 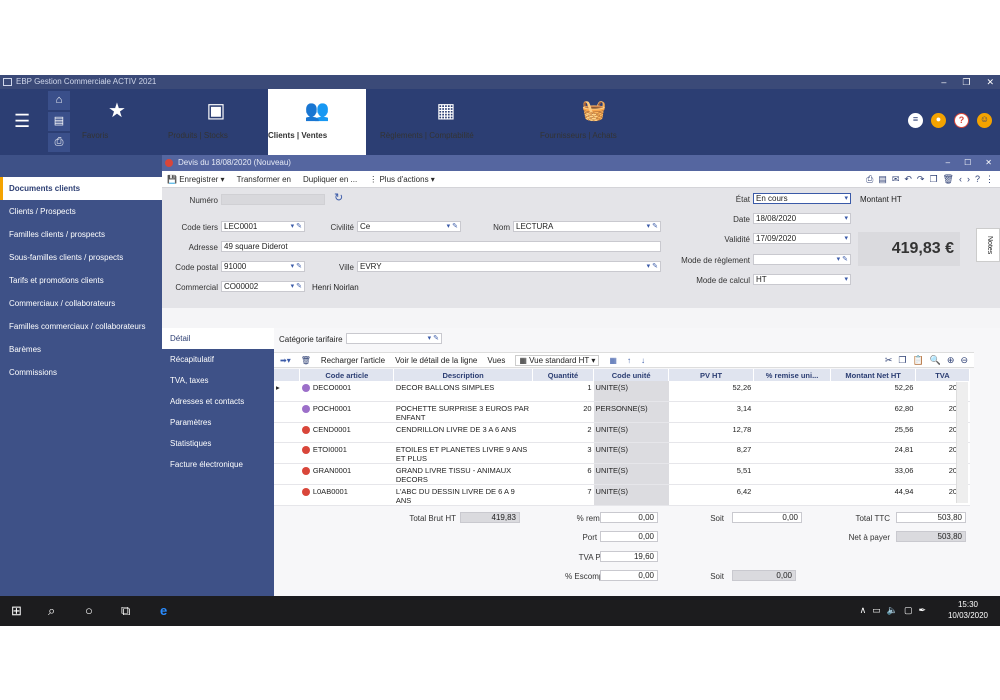 I want to click on cell-code: DECO0001, so click(x=346, y=391).